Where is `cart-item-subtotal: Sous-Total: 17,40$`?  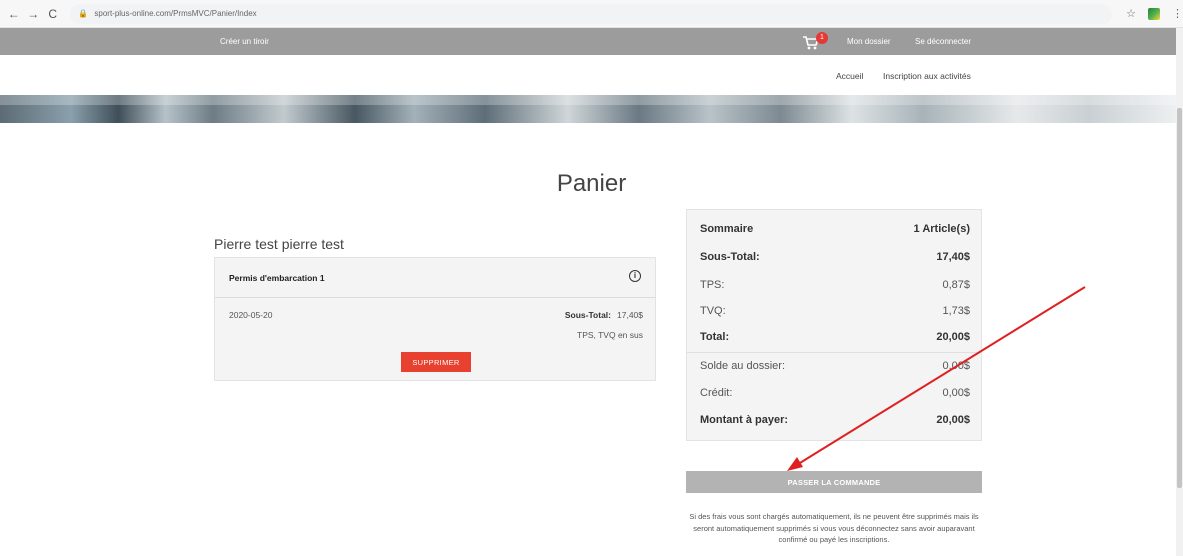 cart-item-subtotal: Sous-Total: 17,40$ is located at coordinates (604, 315).